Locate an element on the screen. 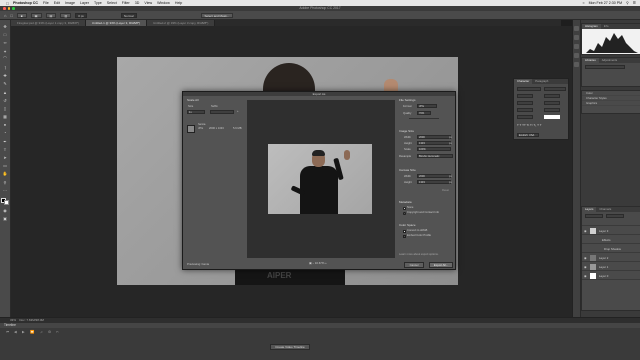 The height and width of the screenshot is (360, 640). healing-tool-icon: ✚ is located at coordinates (5, 75).